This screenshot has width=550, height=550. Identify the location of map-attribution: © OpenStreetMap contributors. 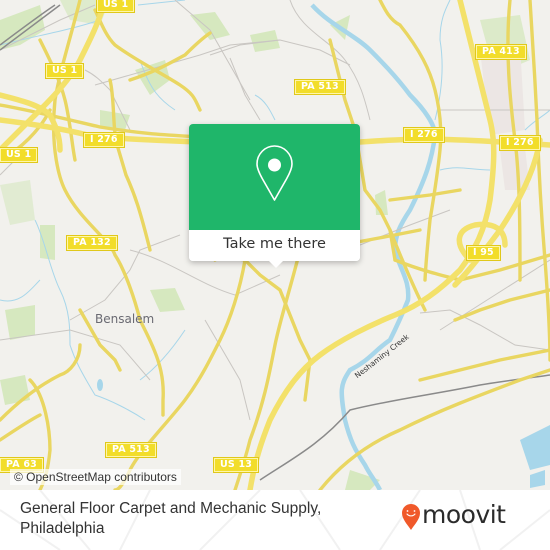
(95, 477).